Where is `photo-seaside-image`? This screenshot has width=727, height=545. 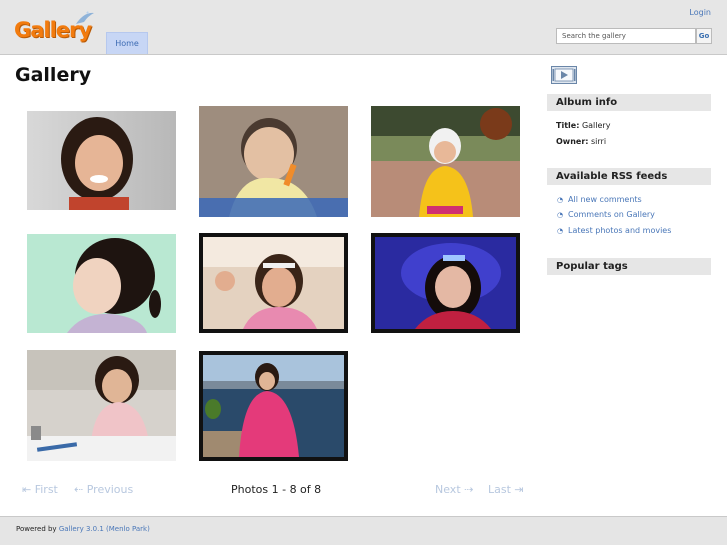 photo-seaside-image is located at coordinates (273, 406).